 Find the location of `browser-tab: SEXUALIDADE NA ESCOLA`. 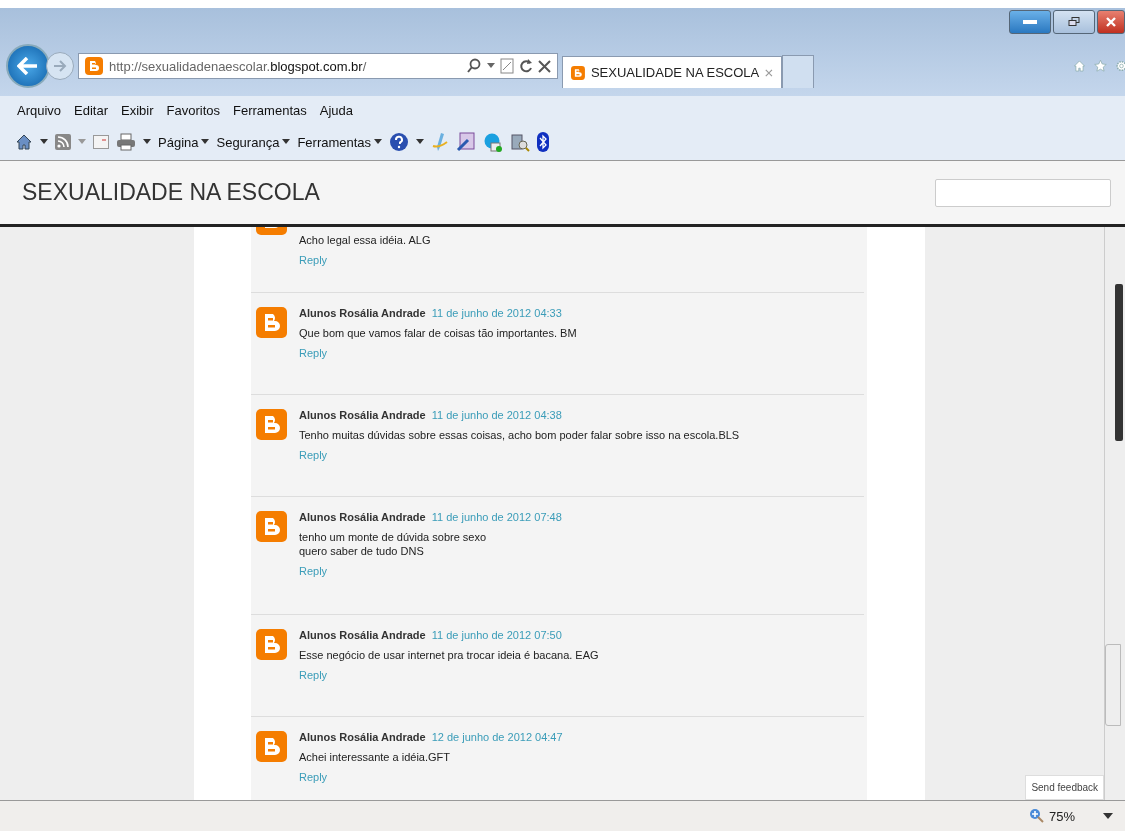

browser-tab: SEXUALIDADE NA ESCOLA is located at coordinates (672, 72).